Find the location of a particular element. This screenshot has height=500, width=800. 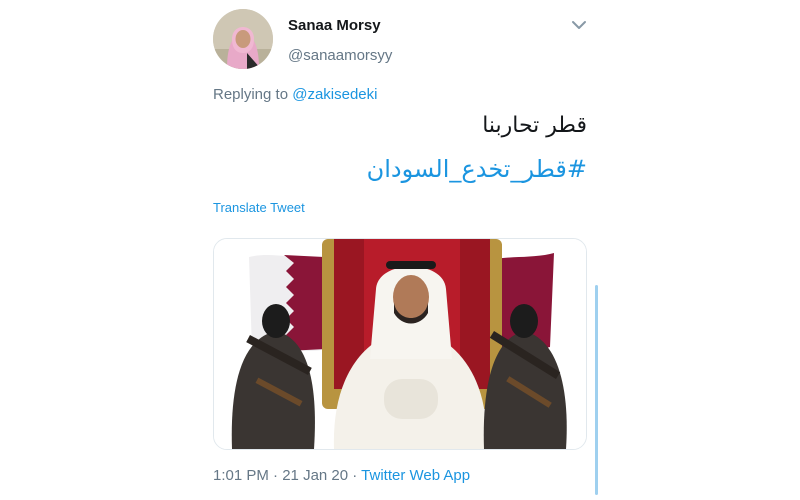

avatar-image is located at coordinates (243, 39).